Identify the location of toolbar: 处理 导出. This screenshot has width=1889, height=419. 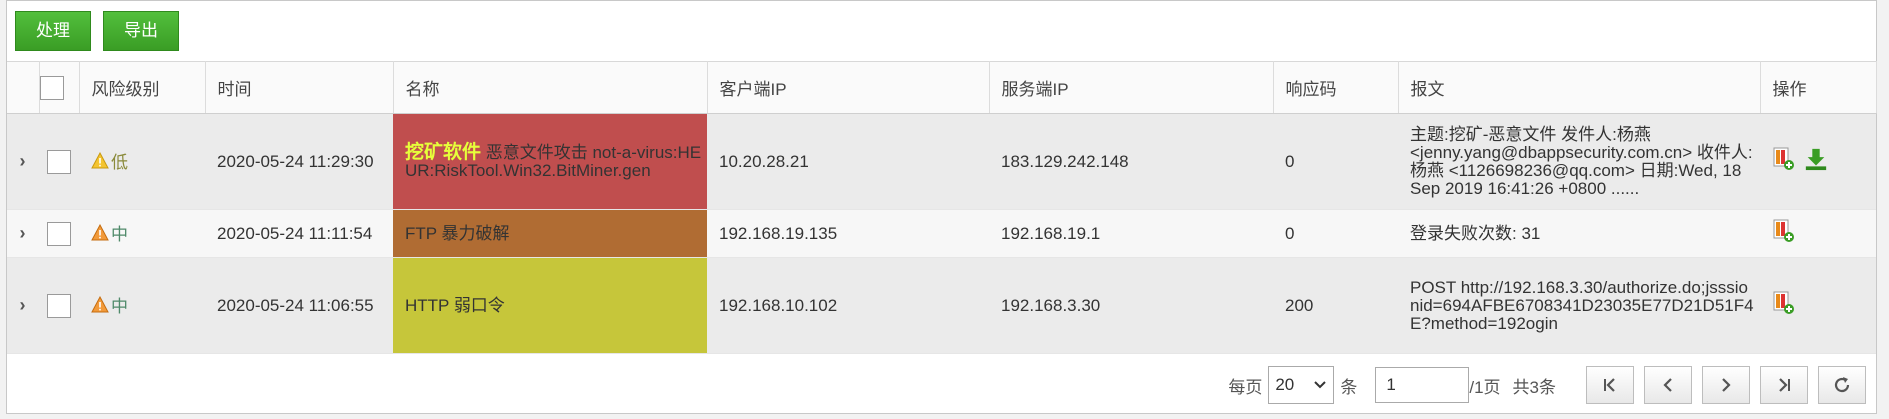
(103, 31).